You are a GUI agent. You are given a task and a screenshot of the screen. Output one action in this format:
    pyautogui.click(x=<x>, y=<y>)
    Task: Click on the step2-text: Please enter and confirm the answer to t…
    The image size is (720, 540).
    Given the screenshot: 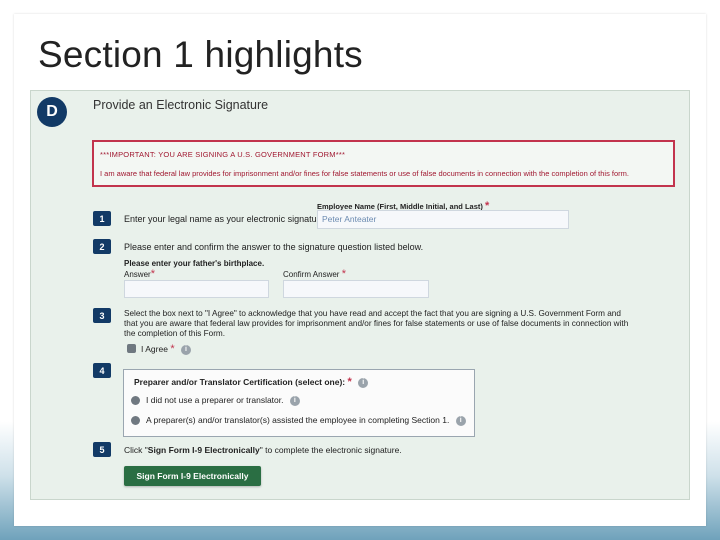 What is the action you would take?
    pyautogui.click(x=274, y=247)
    